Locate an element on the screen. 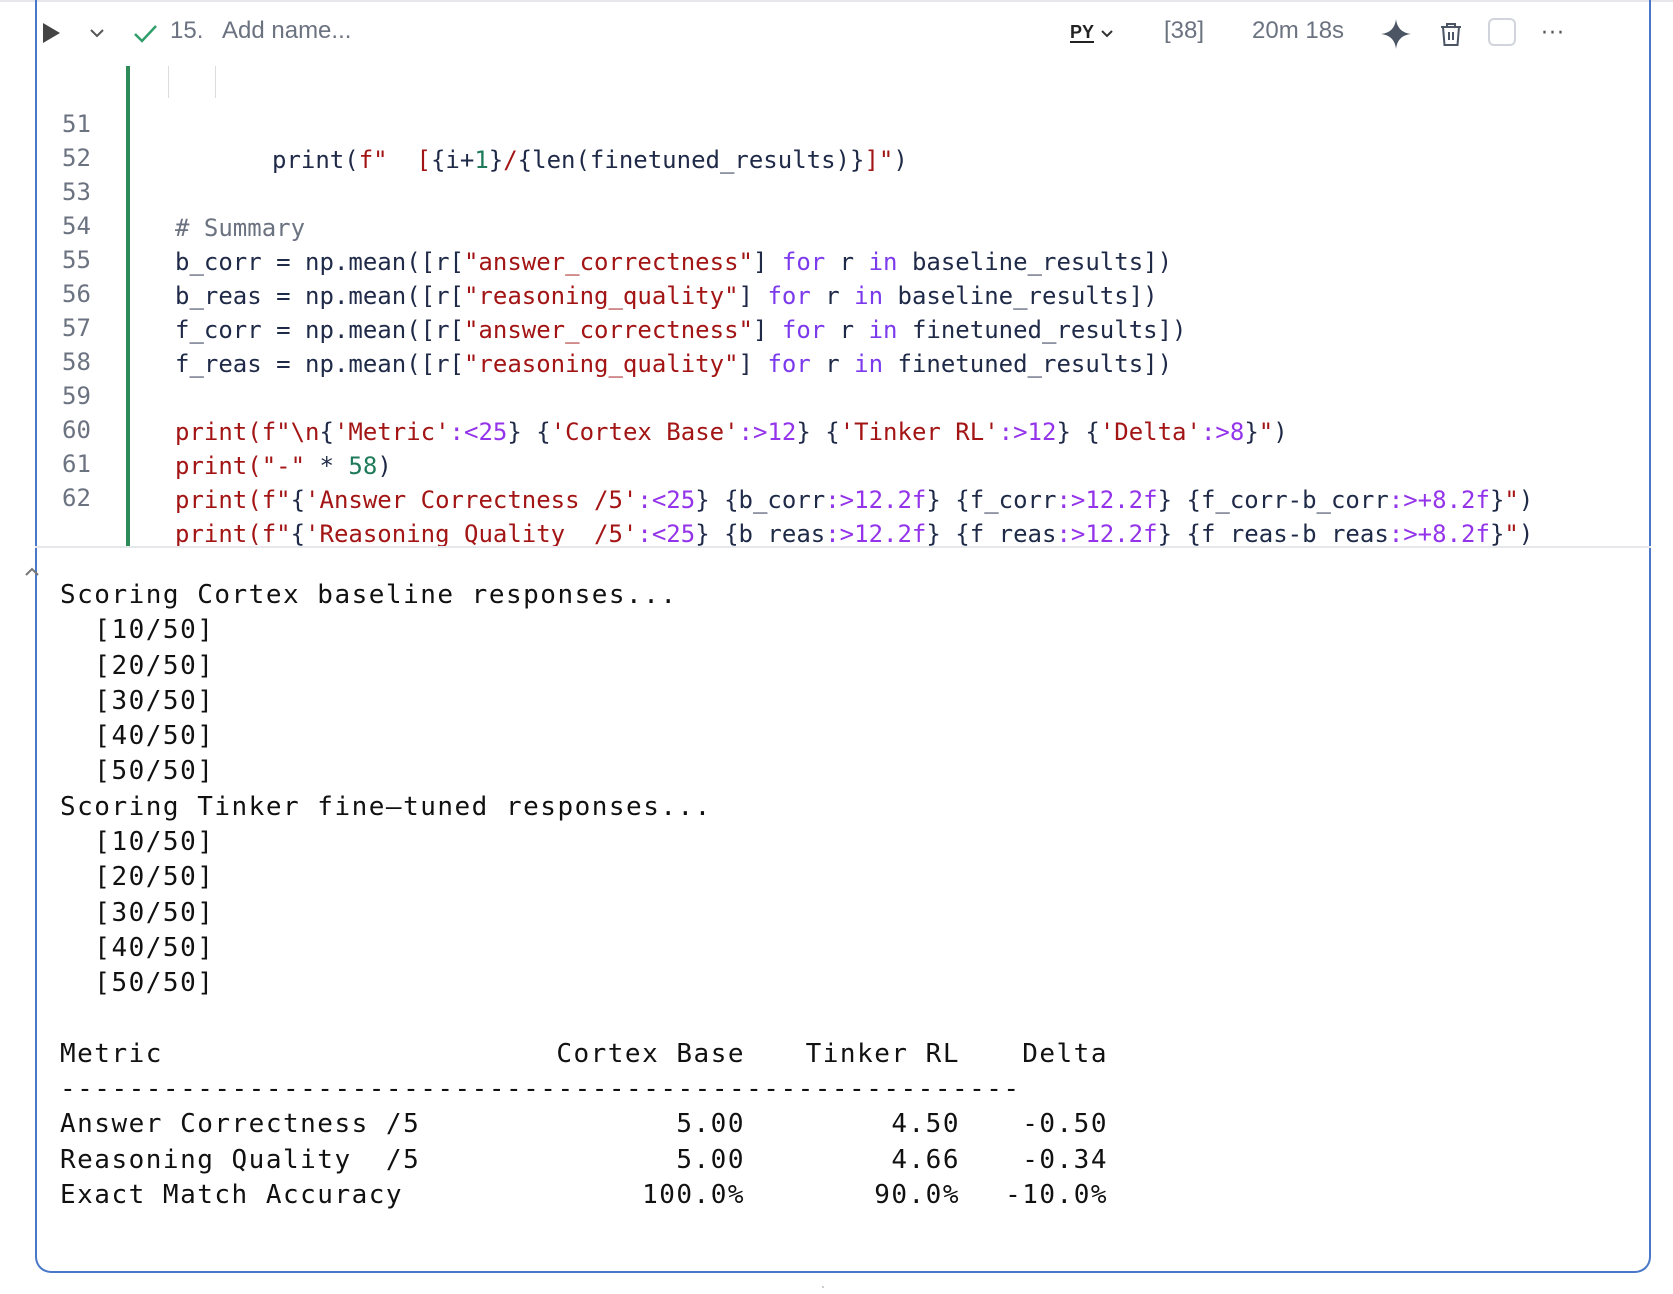 Image resolution: width=1673 pixels, height=1294 pixels. header-cortex-base: Cortex Base is located at coordinates (650, 1053).